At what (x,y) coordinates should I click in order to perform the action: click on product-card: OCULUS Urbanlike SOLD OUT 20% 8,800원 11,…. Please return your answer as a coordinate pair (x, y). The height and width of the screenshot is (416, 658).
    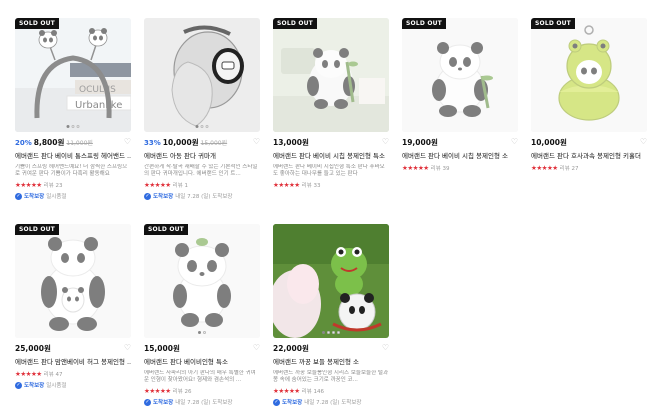
    Looking at the image, I should click on (73, 109).